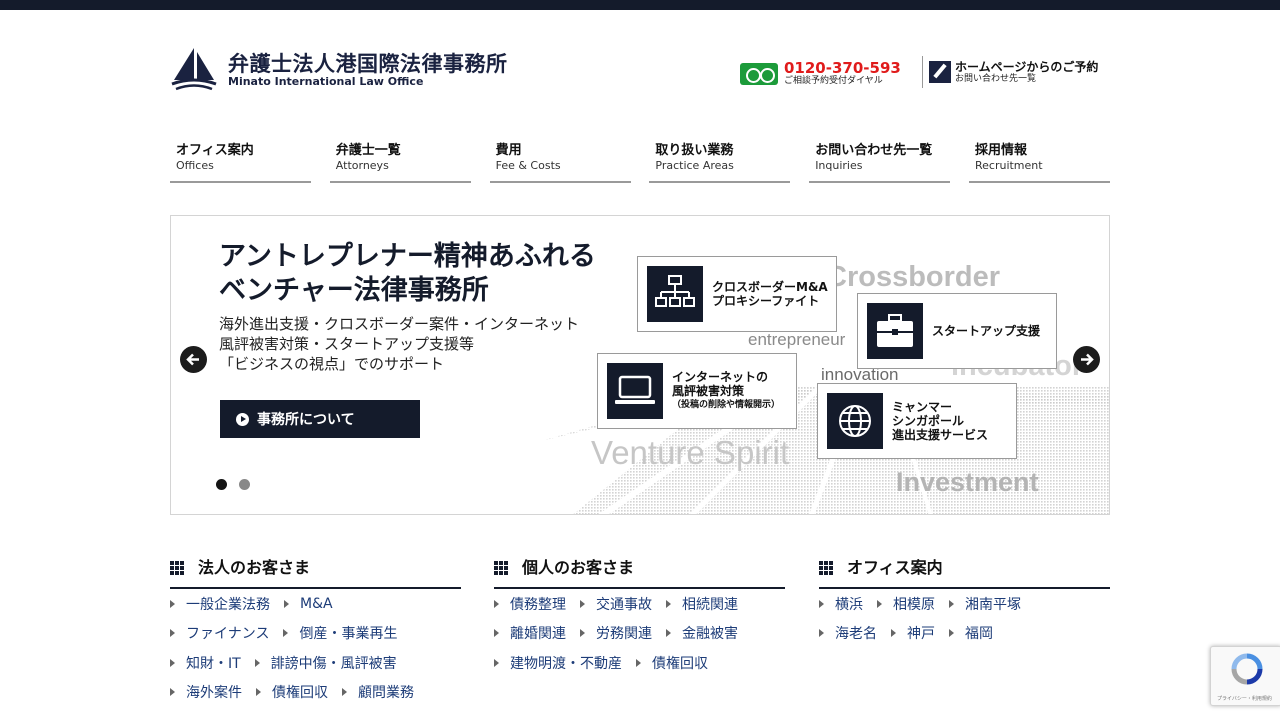 The width and height of the screenshot is (1280, 720). I want to click on briefcase-icon, so click(895, 331).